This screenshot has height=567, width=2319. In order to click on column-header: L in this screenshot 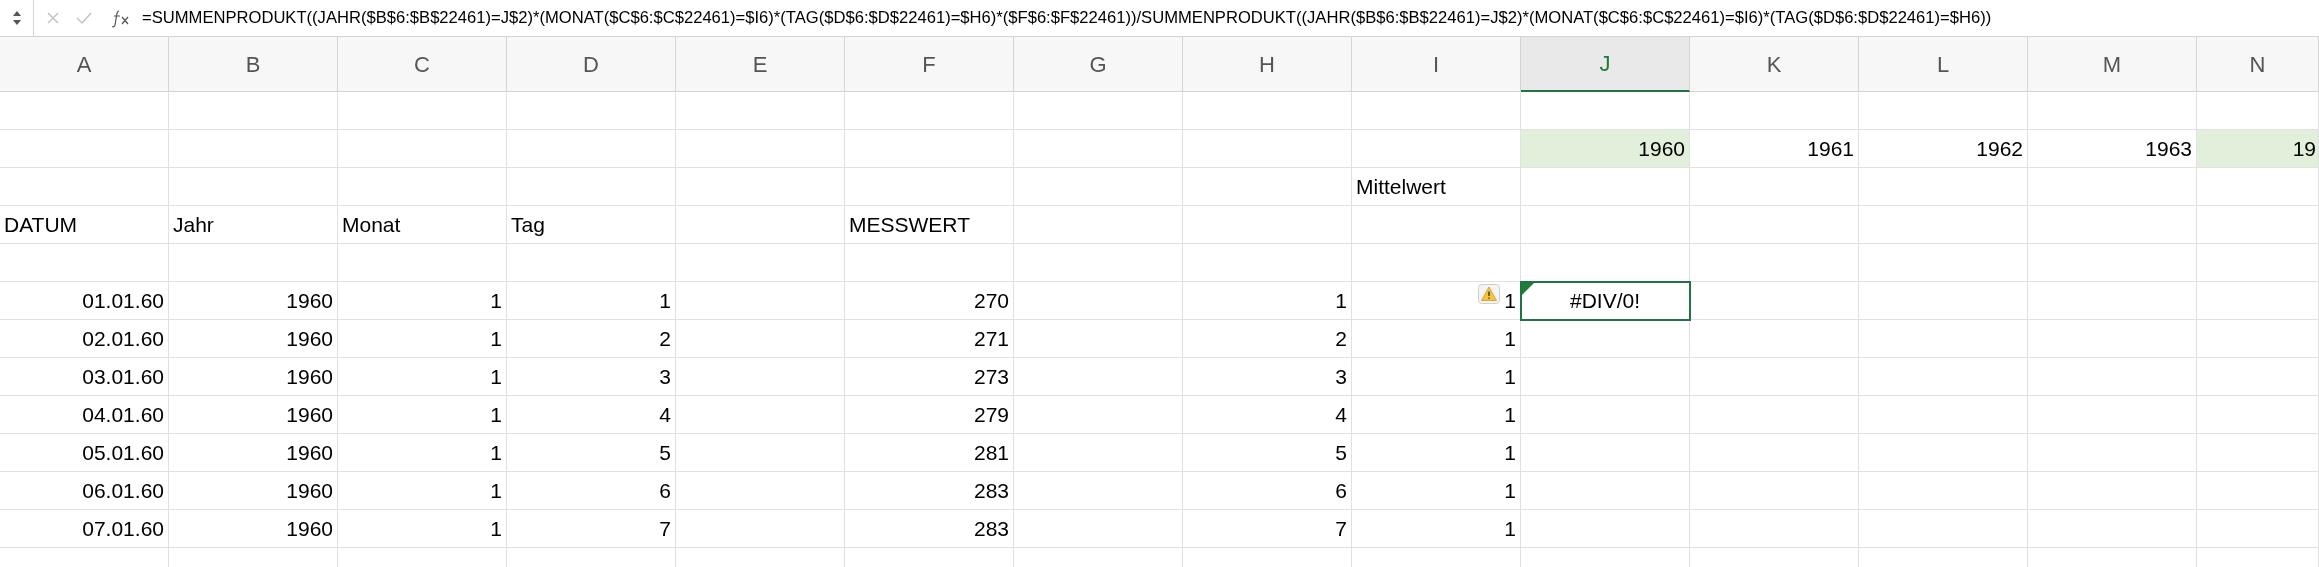, I will do `click(1943, 64)`.